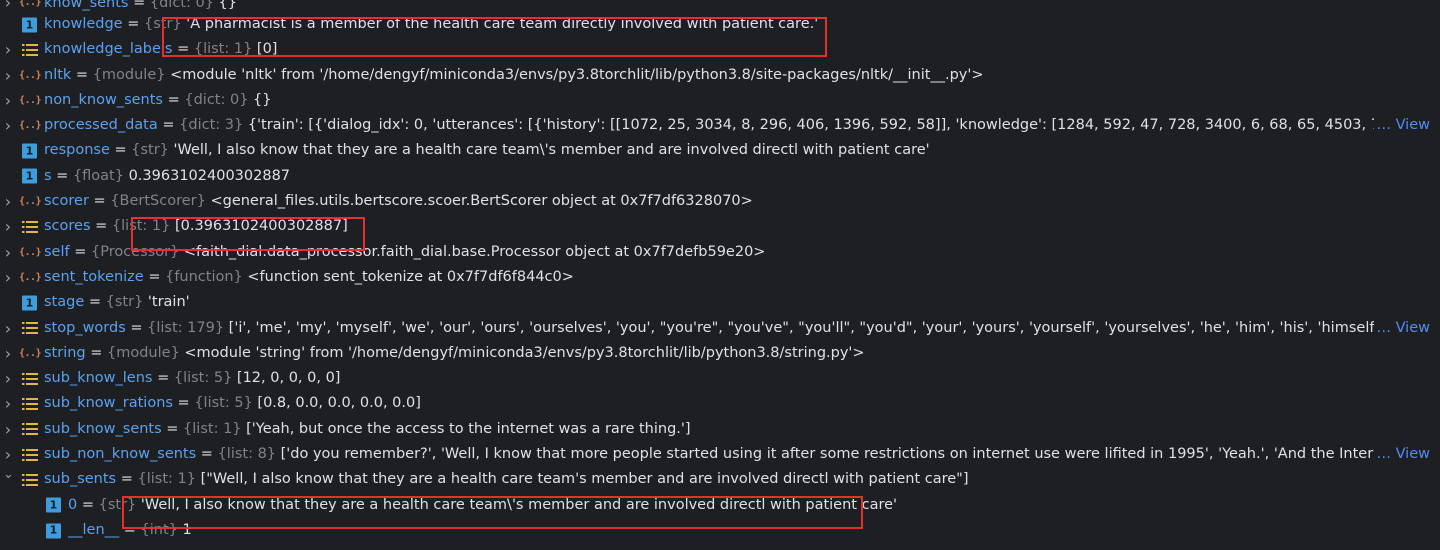 This screenshot has width=1440, height=550. I want to click on variable-row-knowledge_labels: › knowledge_labels = {list: 1} [0], so click(720, 49).